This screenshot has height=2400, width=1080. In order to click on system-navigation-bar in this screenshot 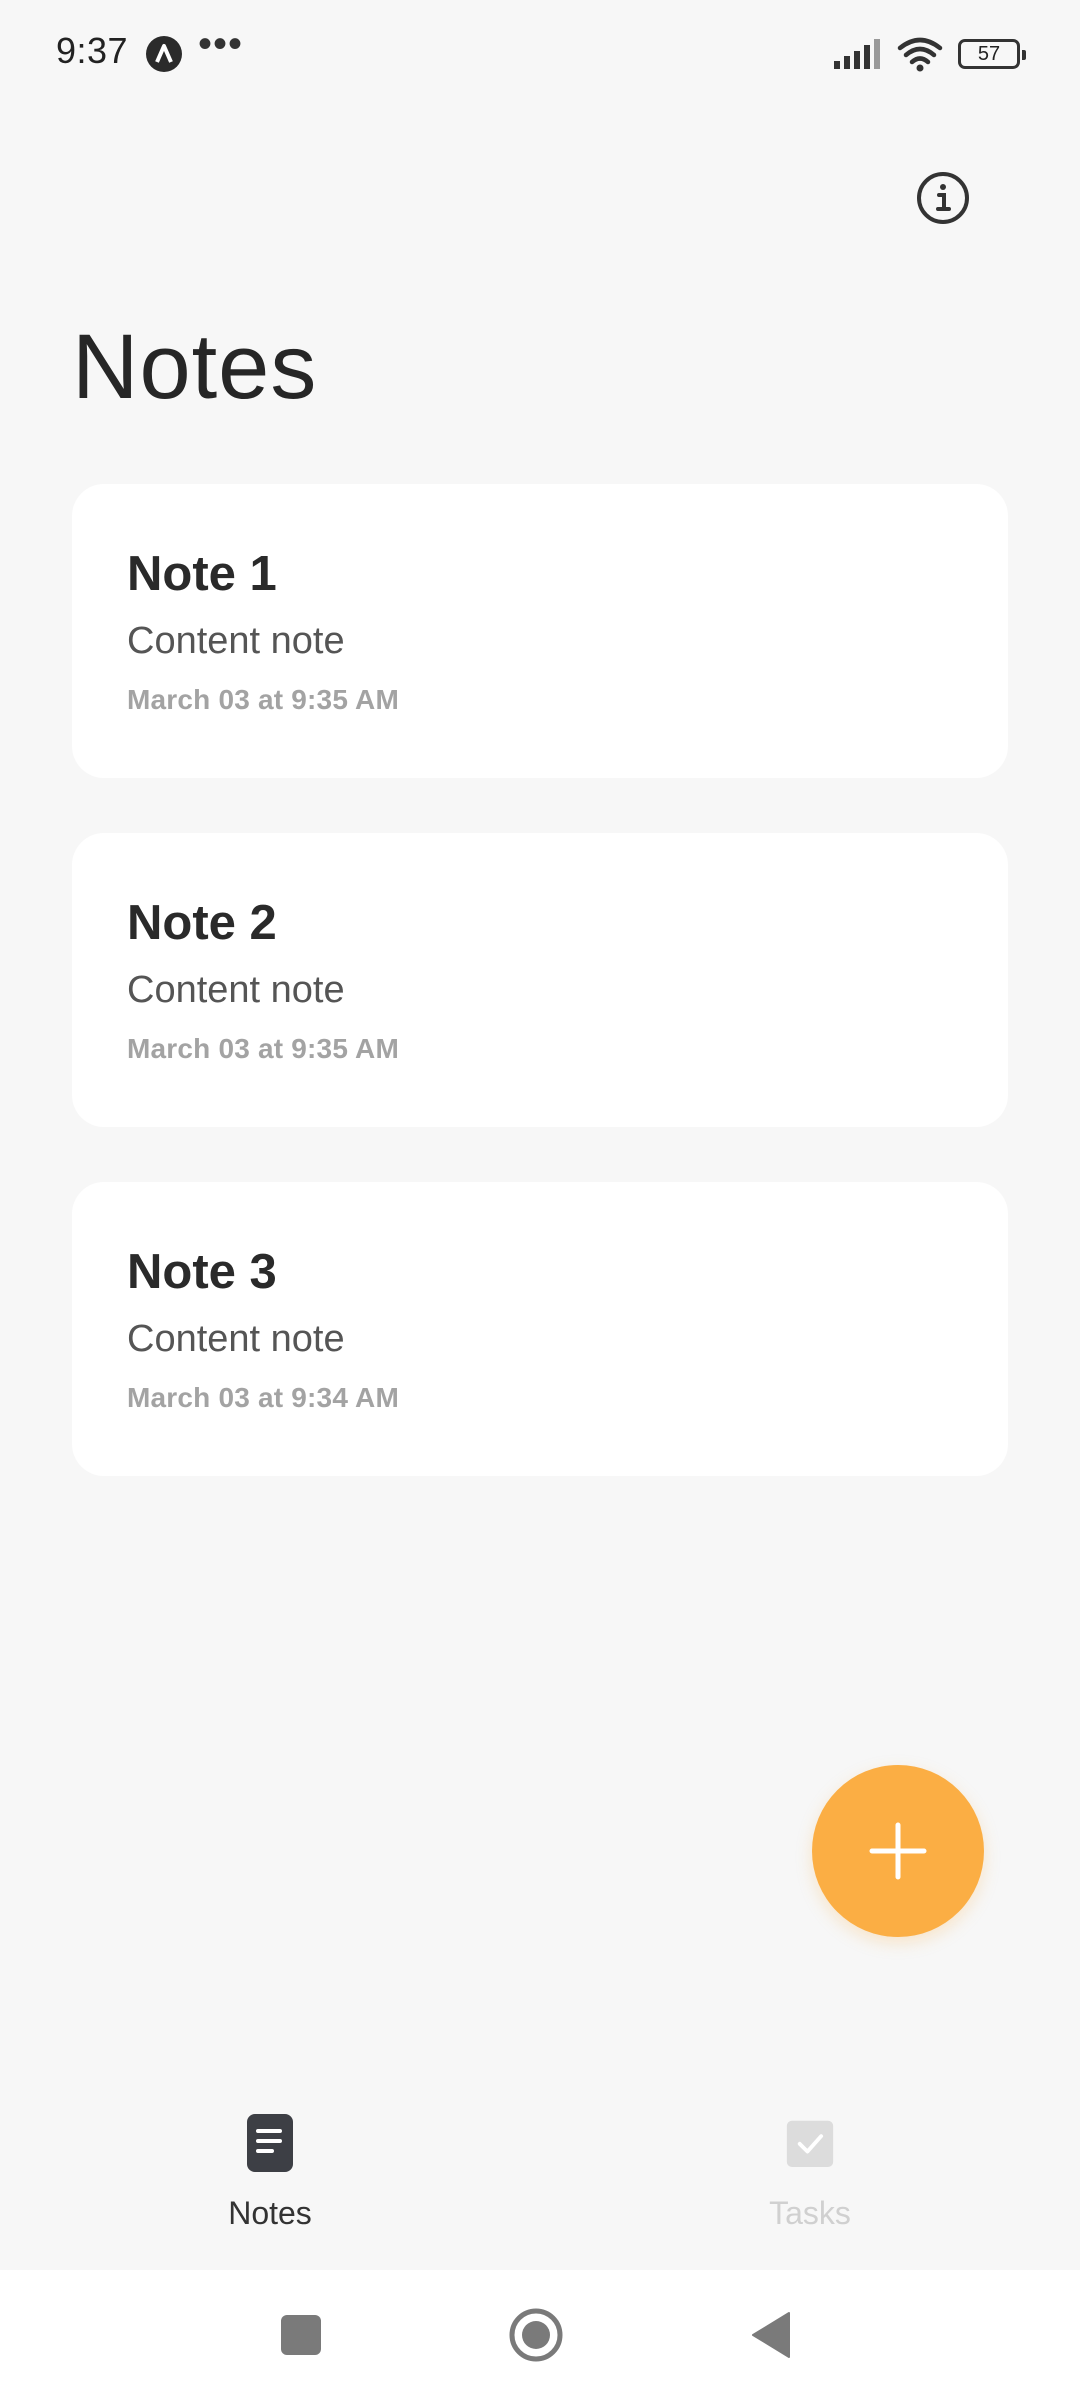, I will do `click(540, 2335)`.